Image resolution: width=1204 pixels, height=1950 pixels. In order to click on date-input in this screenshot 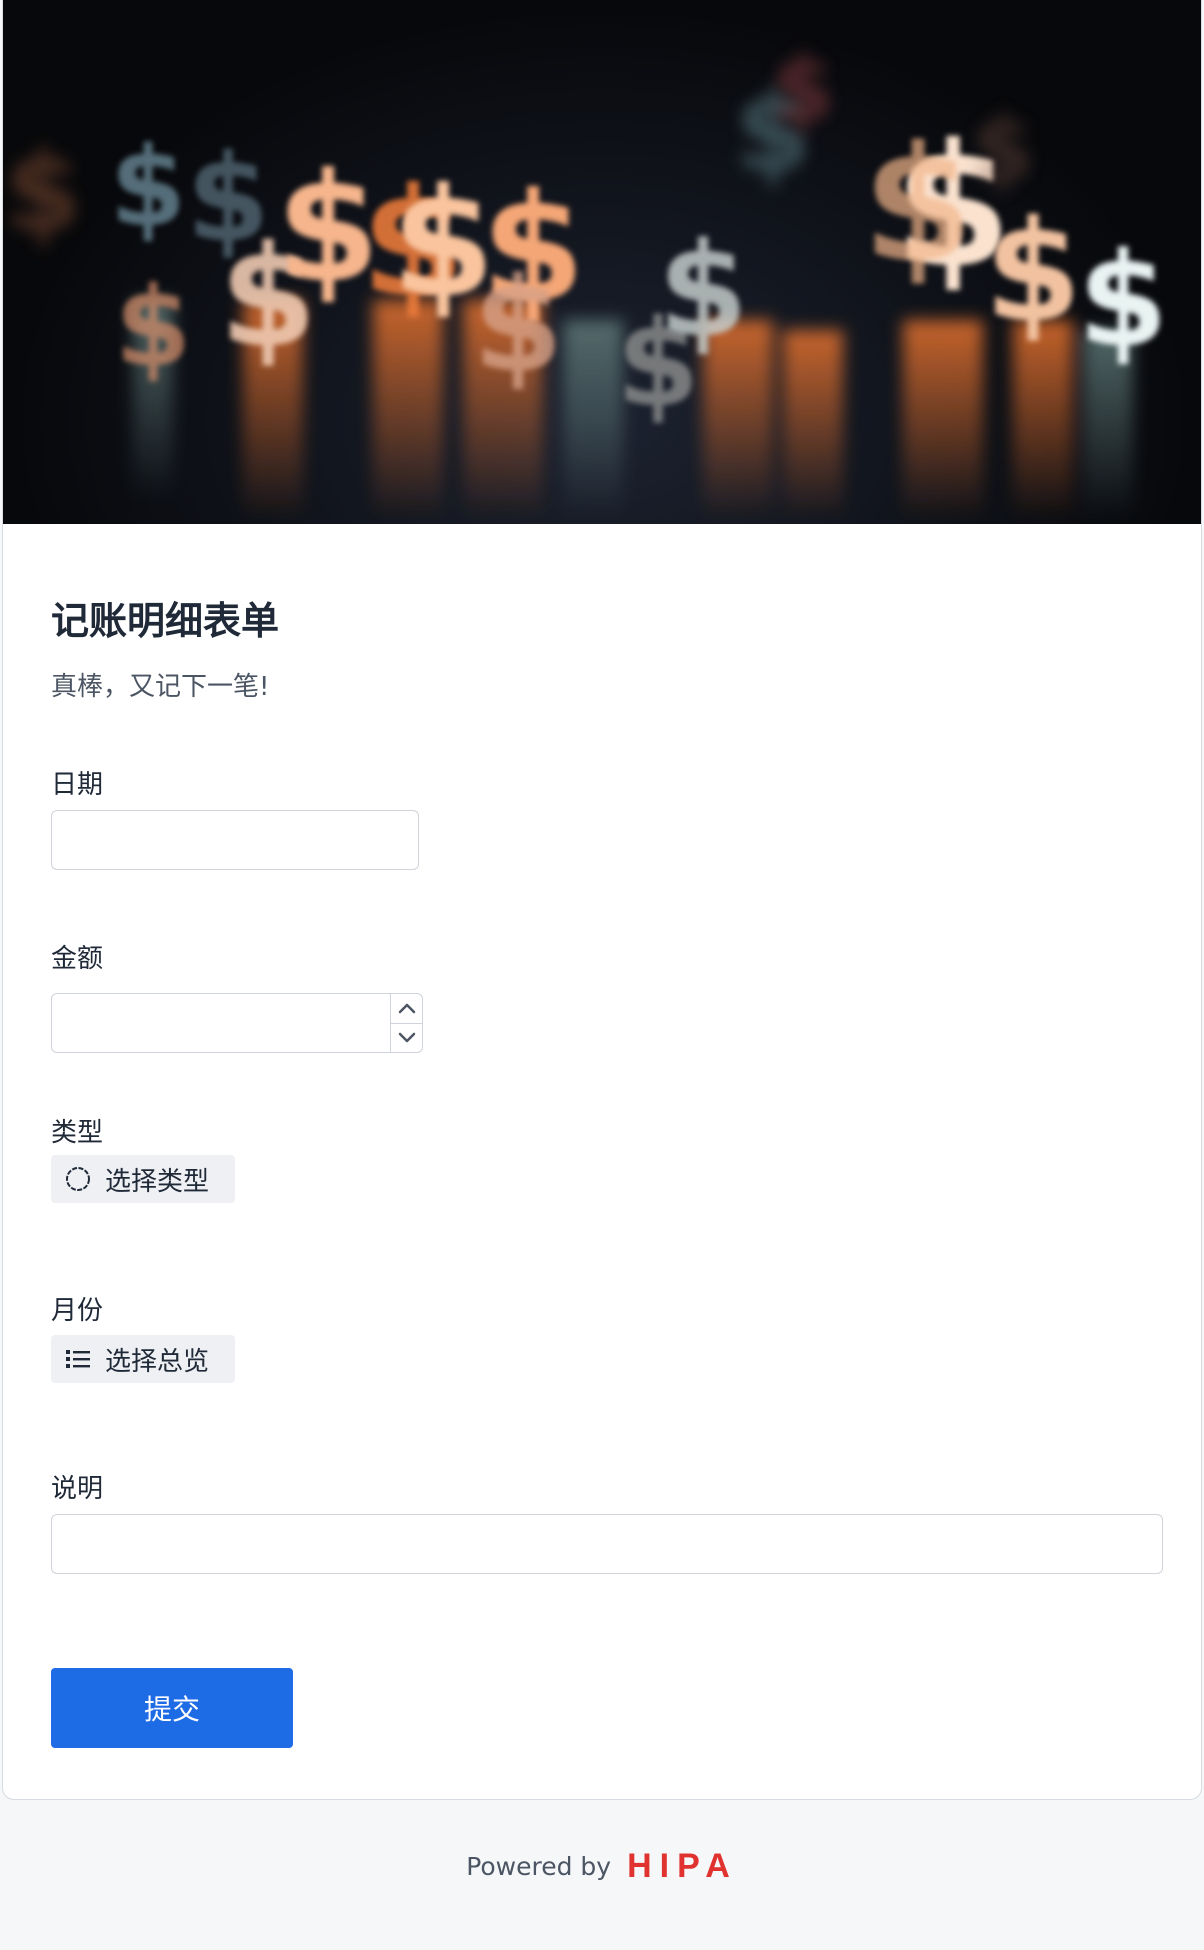, I will do `click(235, 840)`.